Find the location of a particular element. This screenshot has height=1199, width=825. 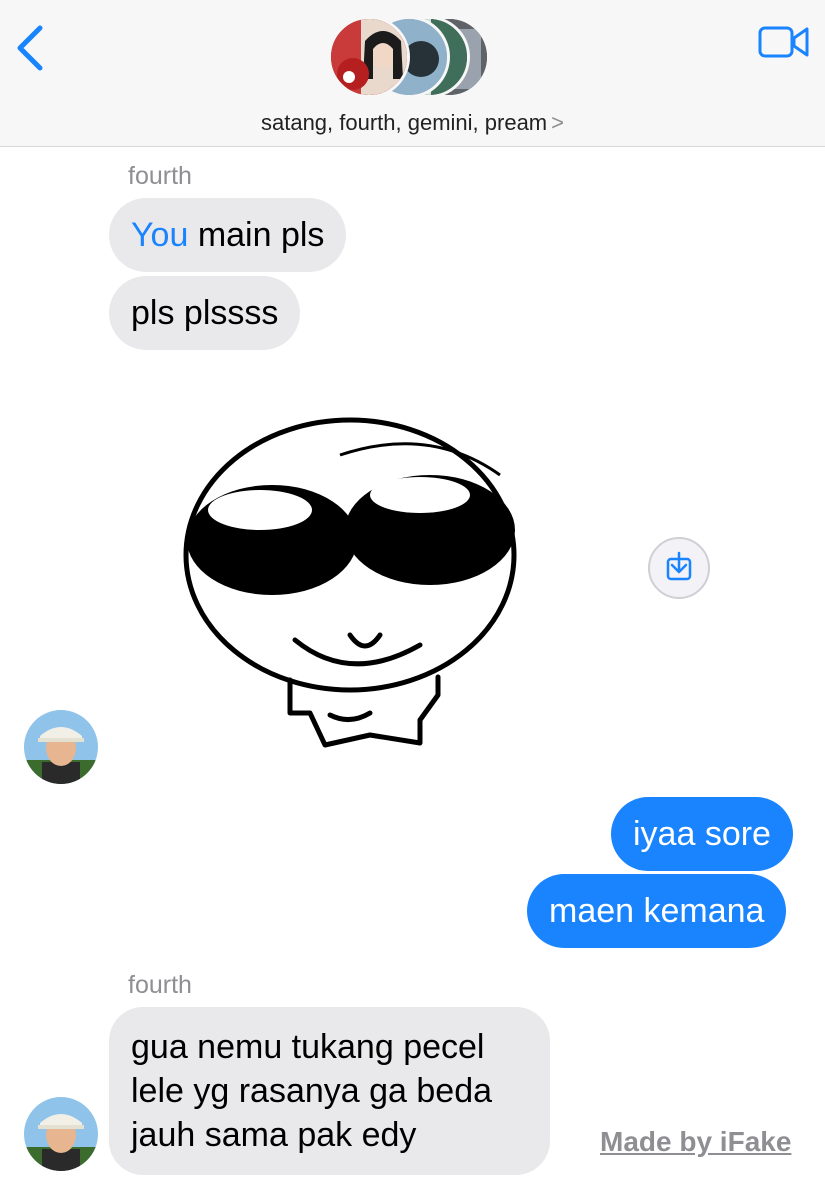

download-icon is located at coordinates (679, 566).